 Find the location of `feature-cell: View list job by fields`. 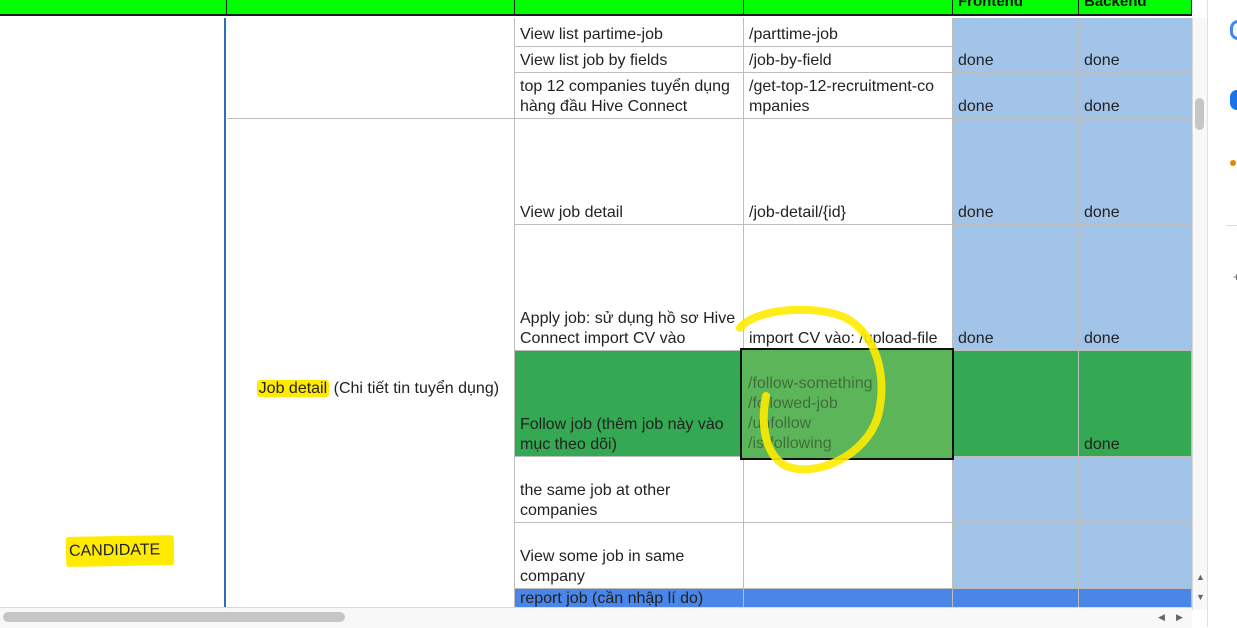

feature-cell: View list job by fields is located at coordinates (629, 60).